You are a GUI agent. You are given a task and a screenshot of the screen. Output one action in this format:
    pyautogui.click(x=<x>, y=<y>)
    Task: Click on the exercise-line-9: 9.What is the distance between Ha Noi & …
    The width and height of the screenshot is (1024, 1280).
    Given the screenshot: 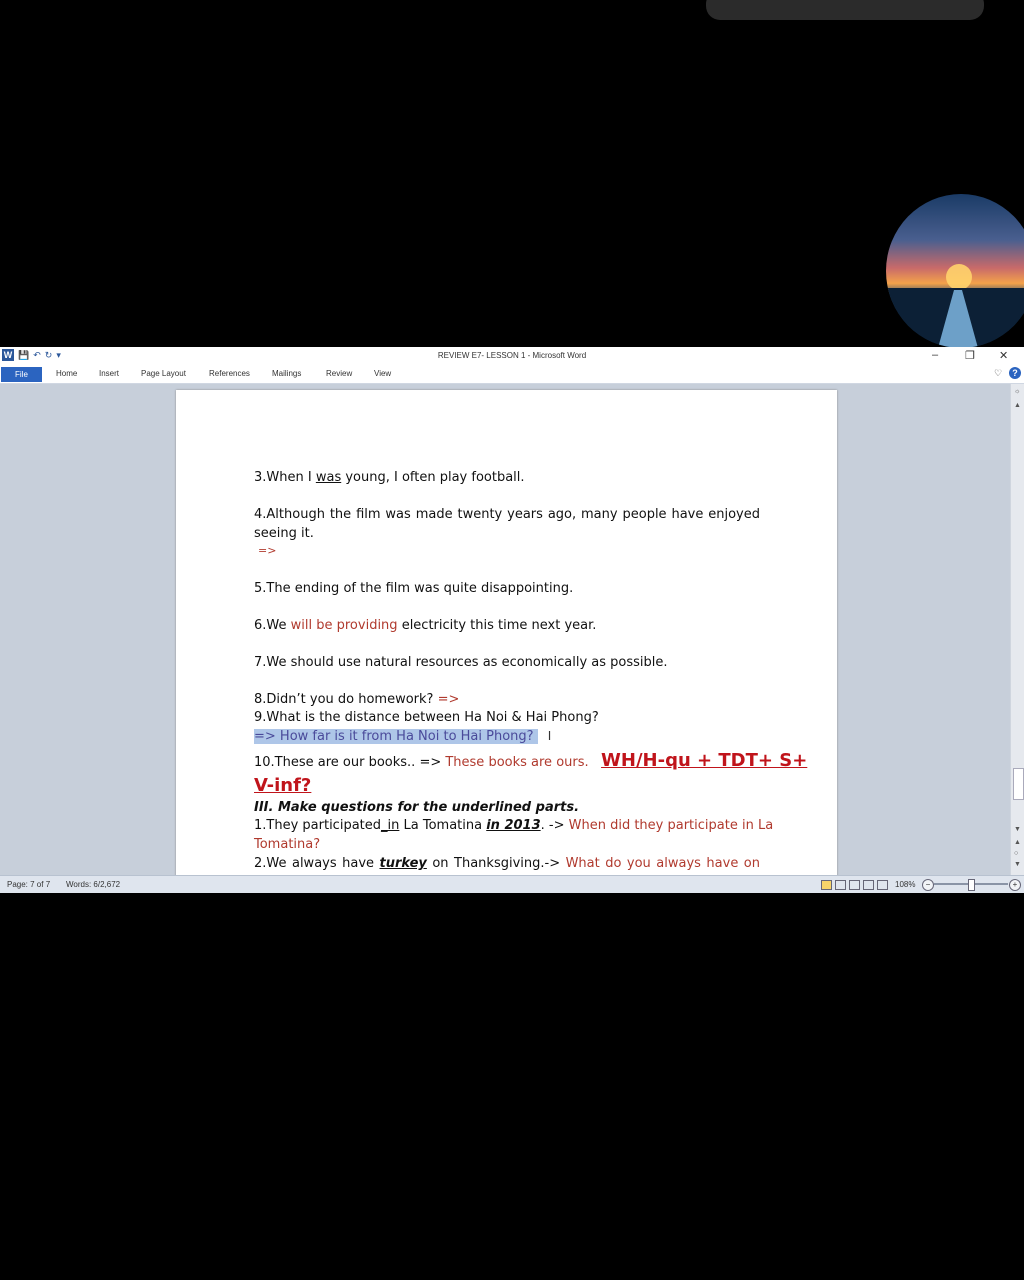 What is the action you would take?
    pyautogui.click(x=426, y=717)
    